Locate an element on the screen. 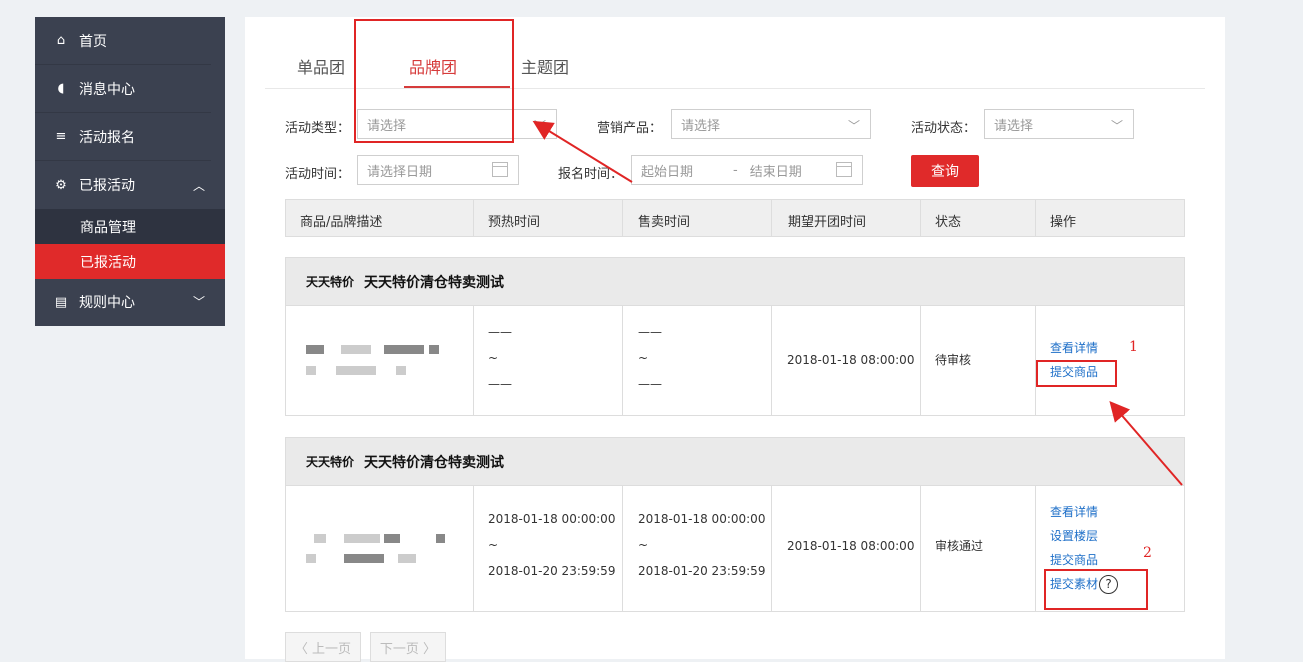 This screenshot has width=1303, height=662. sidebar-item-reported-activities: ⚙ 已报活动 ︿ is located at coordinates (123, 185).